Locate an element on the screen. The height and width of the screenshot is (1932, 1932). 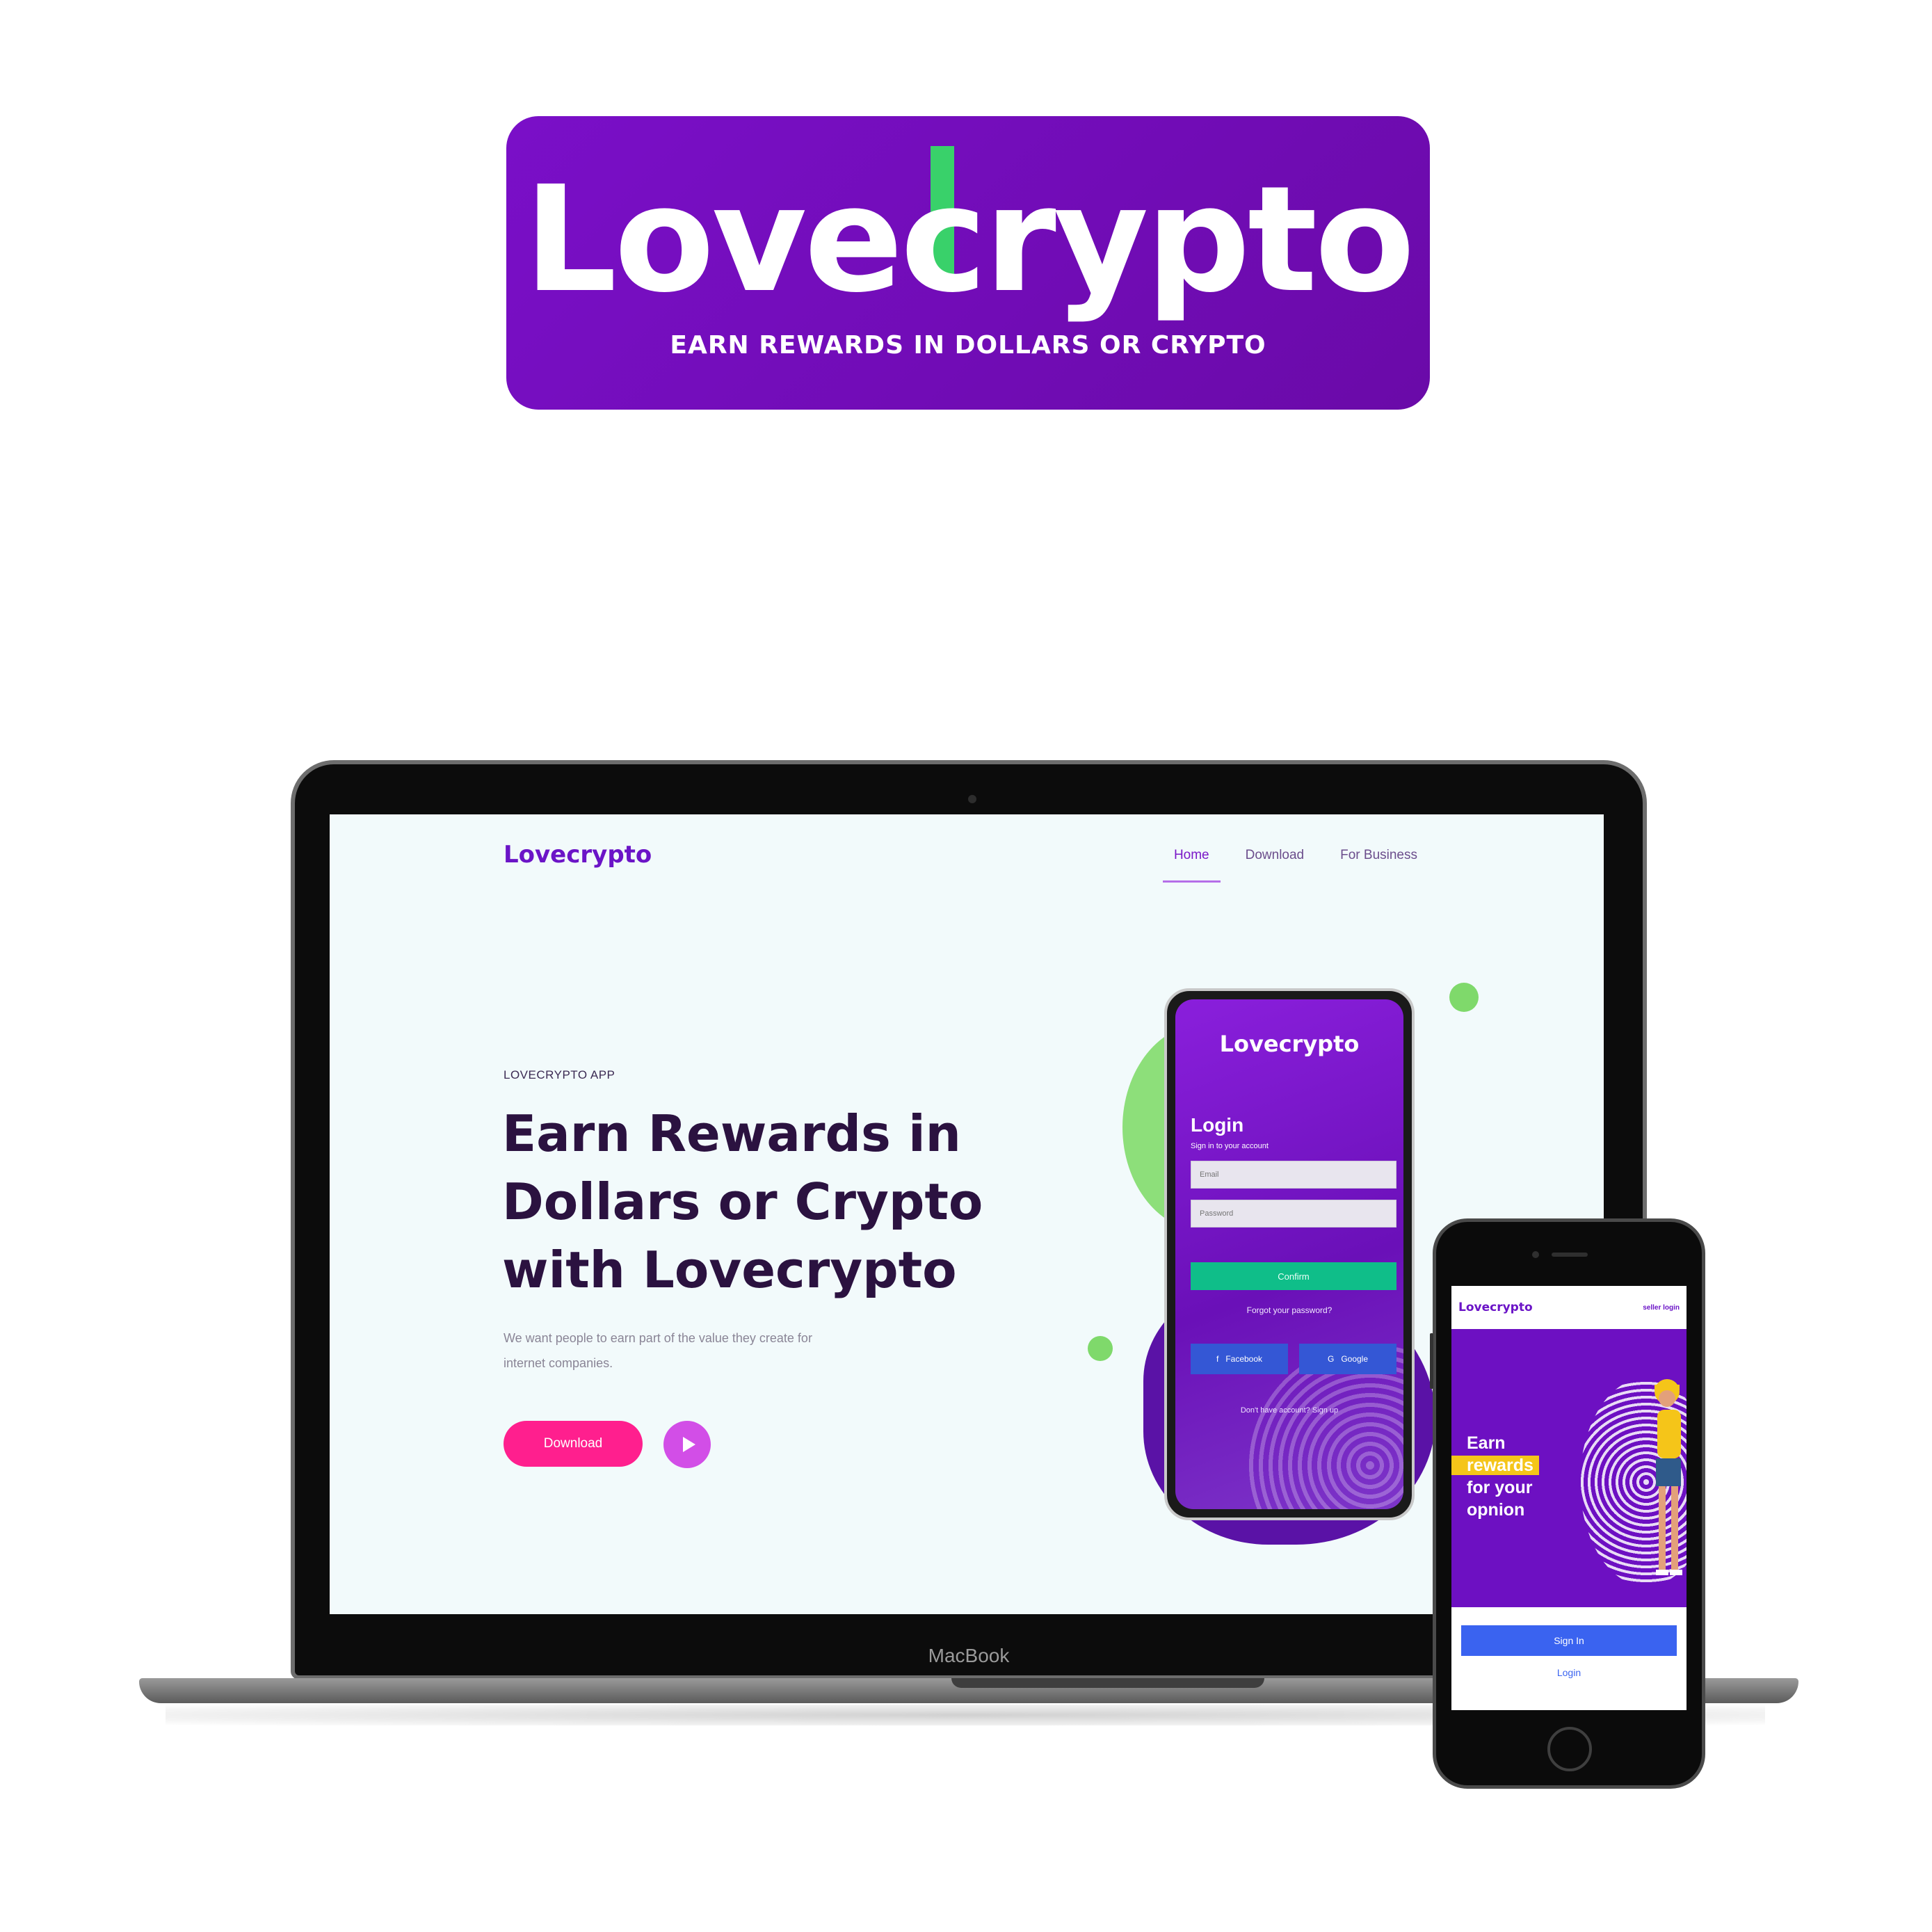
forgot-password-link: Forgot your password? is located at coordinates (1289, 1310).